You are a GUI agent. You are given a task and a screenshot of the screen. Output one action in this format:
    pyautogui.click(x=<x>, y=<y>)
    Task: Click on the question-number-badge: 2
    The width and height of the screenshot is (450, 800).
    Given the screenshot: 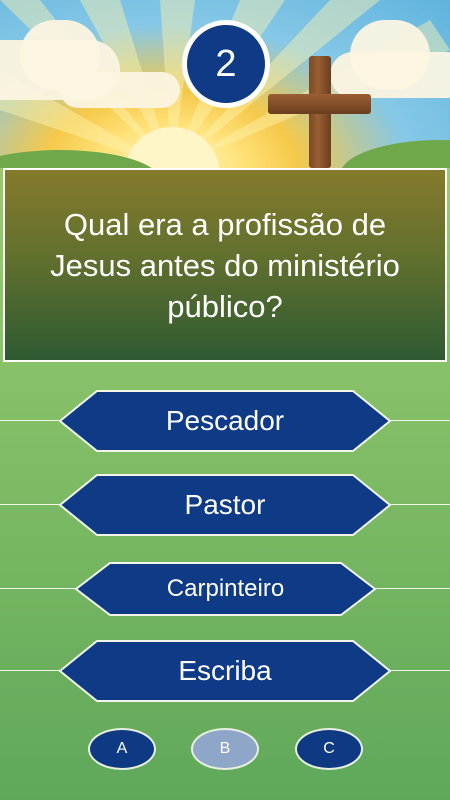 What is the action you would take?
    pyautogui.click(x=226, y=64)
    